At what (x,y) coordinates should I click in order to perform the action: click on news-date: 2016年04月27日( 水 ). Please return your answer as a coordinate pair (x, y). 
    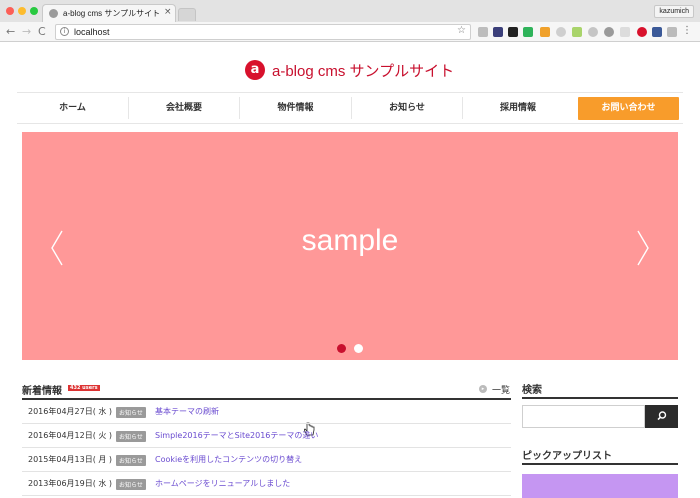
    Looking at the image, I should click on (70, 411).